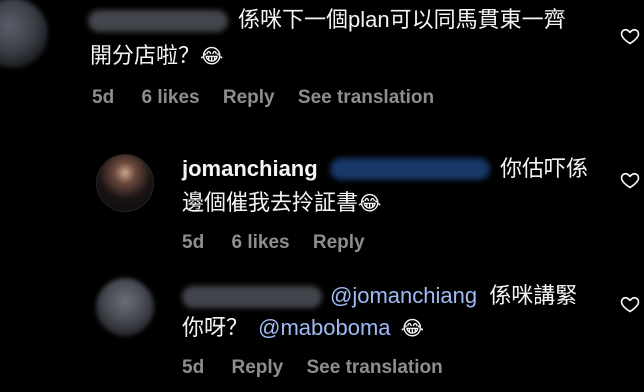 The image size is (644, 392). I want to click on comment-meta: 5d Reply See translation, so click(312, 368).